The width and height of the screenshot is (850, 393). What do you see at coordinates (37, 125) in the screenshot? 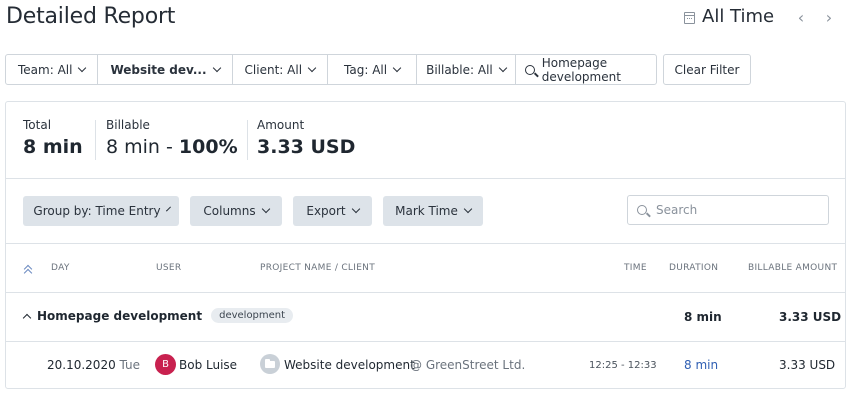
I see `total-label: Total` at bounding box center [37, 125].